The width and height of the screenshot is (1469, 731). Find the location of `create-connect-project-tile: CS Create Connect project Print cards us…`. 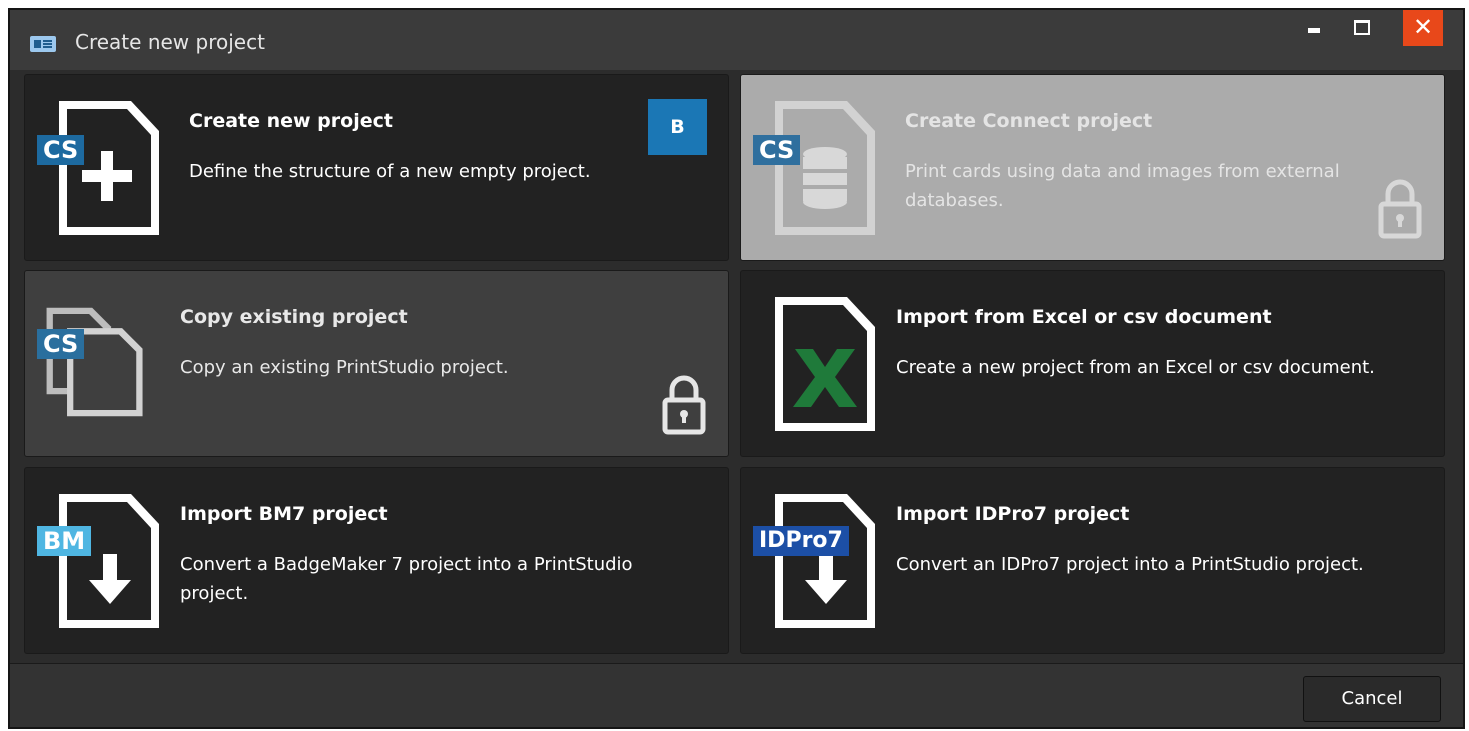

create-connect-project-tile: CS Create Connect project Print cards us… is located at coordinates (1092, 167).